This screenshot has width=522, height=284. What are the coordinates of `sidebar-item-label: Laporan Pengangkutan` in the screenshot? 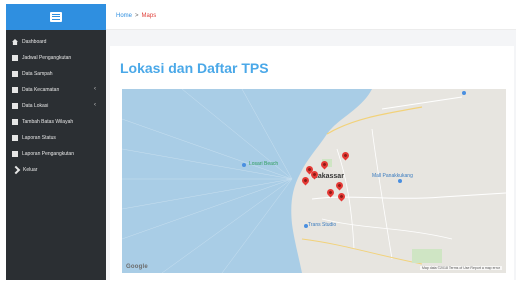 It's located at (48, 154).